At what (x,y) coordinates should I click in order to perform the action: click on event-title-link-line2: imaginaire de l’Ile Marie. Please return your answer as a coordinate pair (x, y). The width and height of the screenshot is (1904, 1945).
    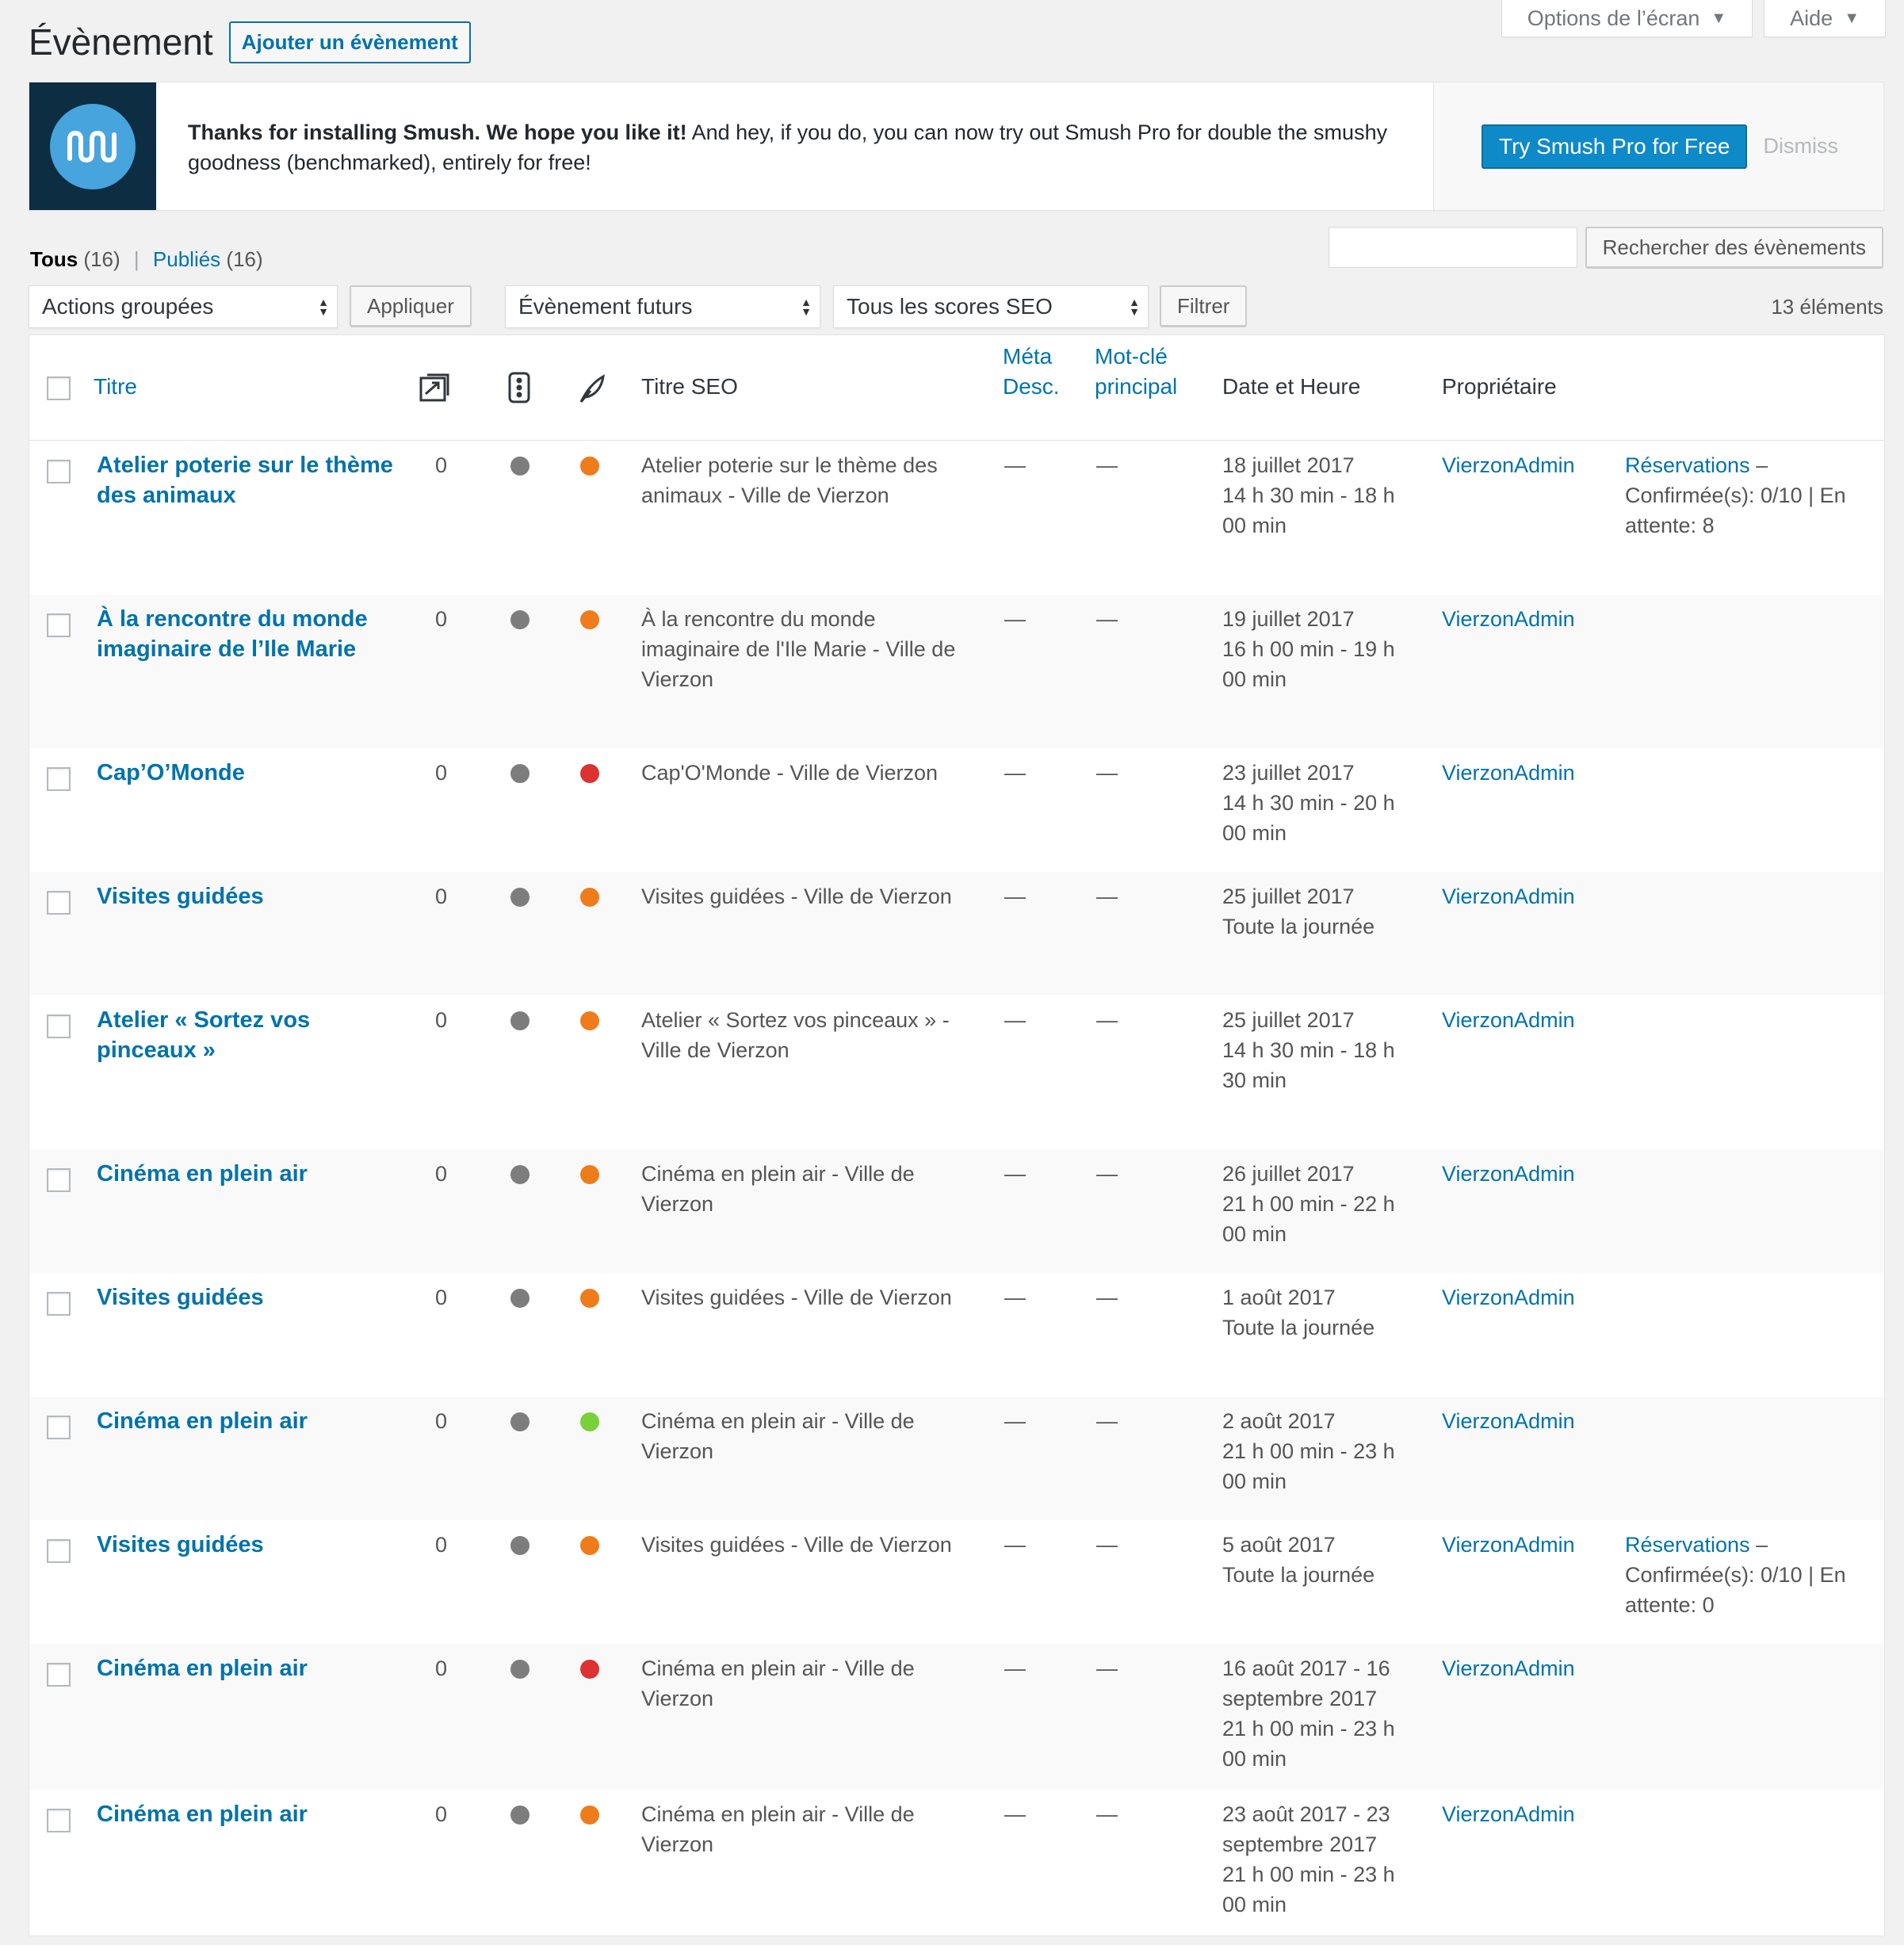
    Looking at the image, I should click on (226, 649).